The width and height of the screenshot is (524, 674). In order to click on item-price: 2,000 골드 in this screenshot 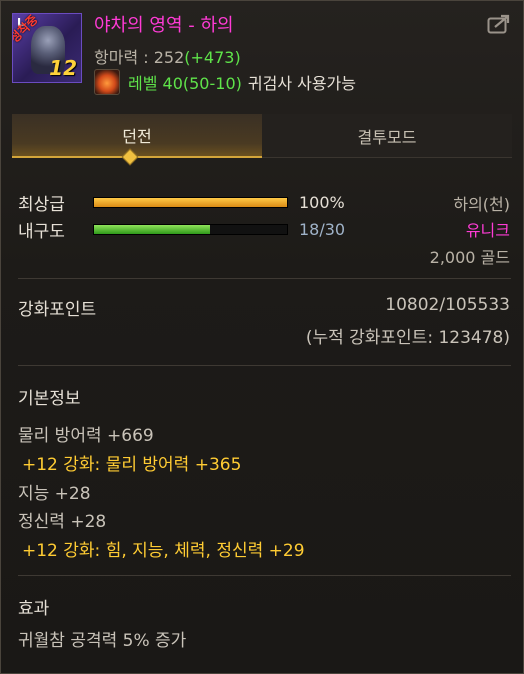, I will do `click(469, 257)`.